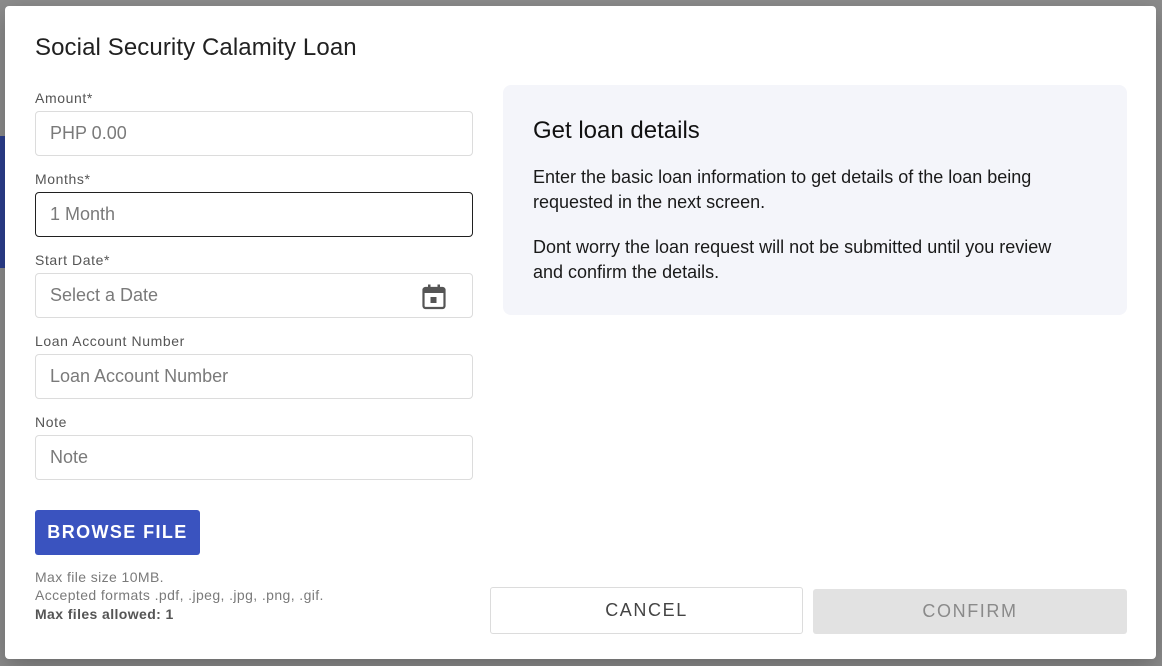 The image size is (1162, 666). What do you see at coordinates (434, 297) in the screenshot?
I see `calendar-icon` at bounding box center [434, 297].